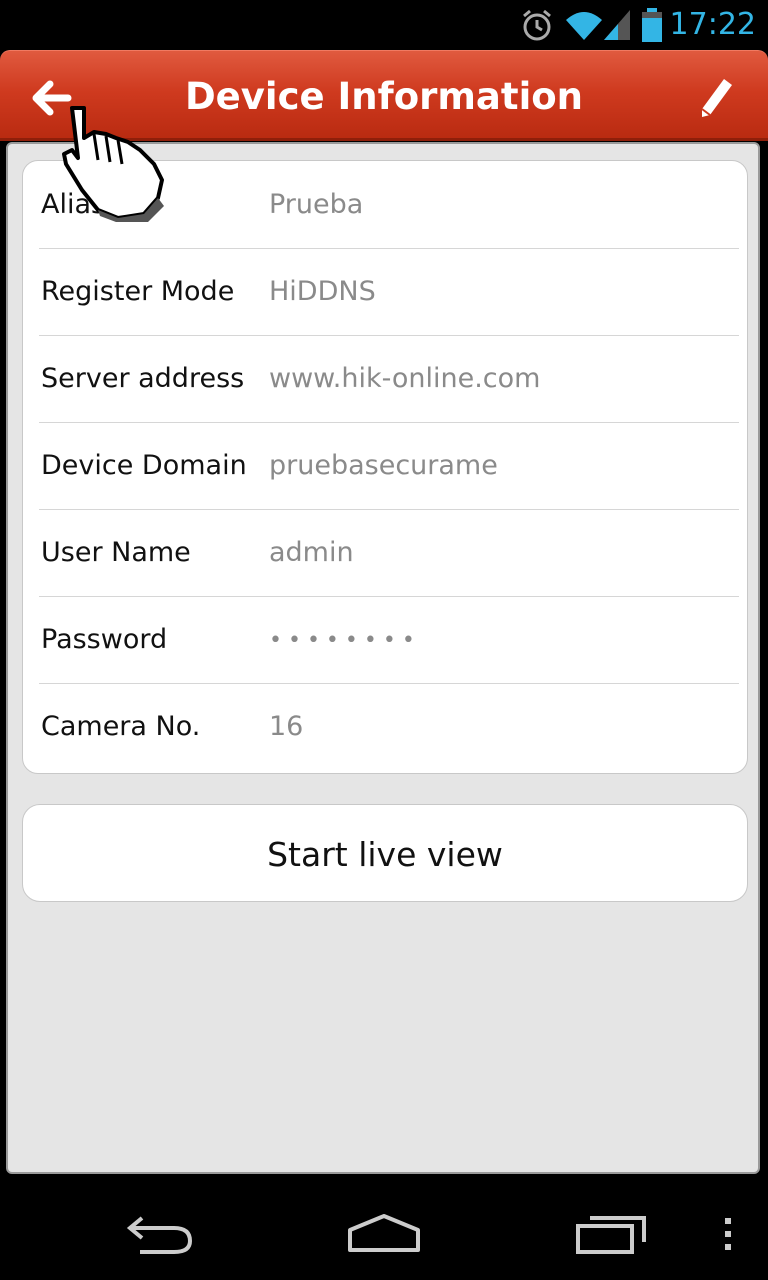  What do you see at coordinates (537, 25) in the screenshot?
I see `alarm-icon` at bounding box center [537, 25].